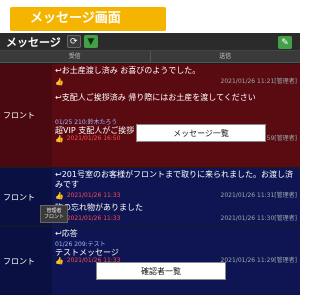 This screenshot has width=320, height=295. Describe the element at coordinates (150, 42) in the screenshot. I see `header: メッセージ ⟳ ▼ ✎` at that location.